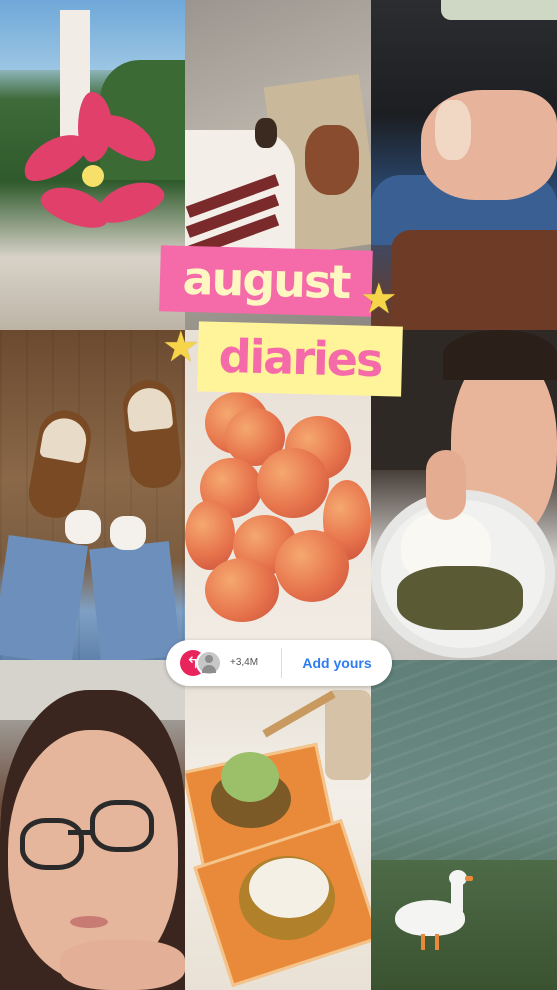 Image resolution: width=557 pixels, height=990 pixels. Describe the element at coordinates (300, 359) in the screenshot. I see `title-sticker-diaries: diaries` at that location.